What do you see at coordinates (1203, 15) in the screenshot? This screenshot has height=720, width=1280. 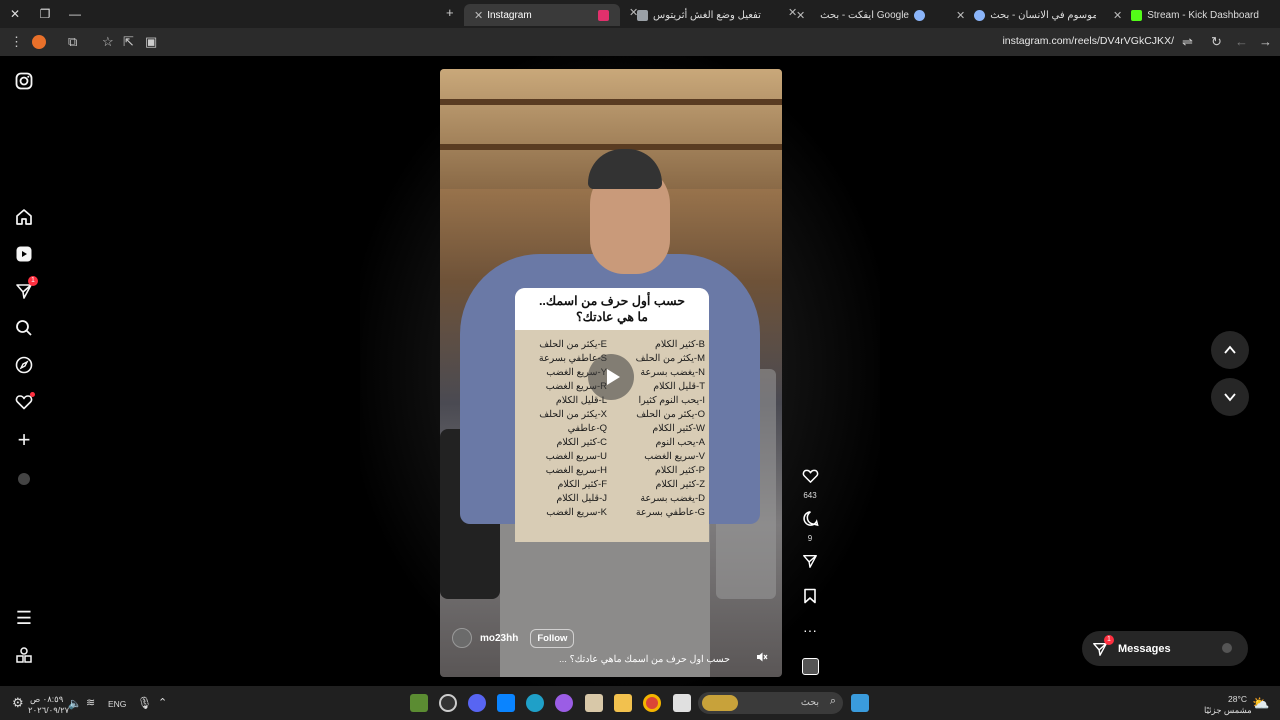 I see `tab-label: Stream - Kick Dashboard` at bounding box center [1203, 15].